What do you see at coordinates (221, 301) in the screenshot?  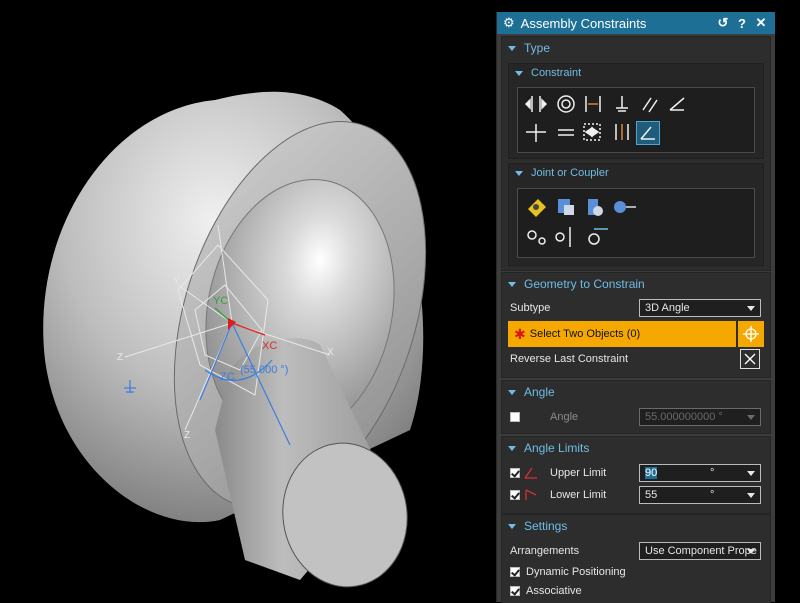 I see `label-yc: YC` at bounding box center [221, 301].